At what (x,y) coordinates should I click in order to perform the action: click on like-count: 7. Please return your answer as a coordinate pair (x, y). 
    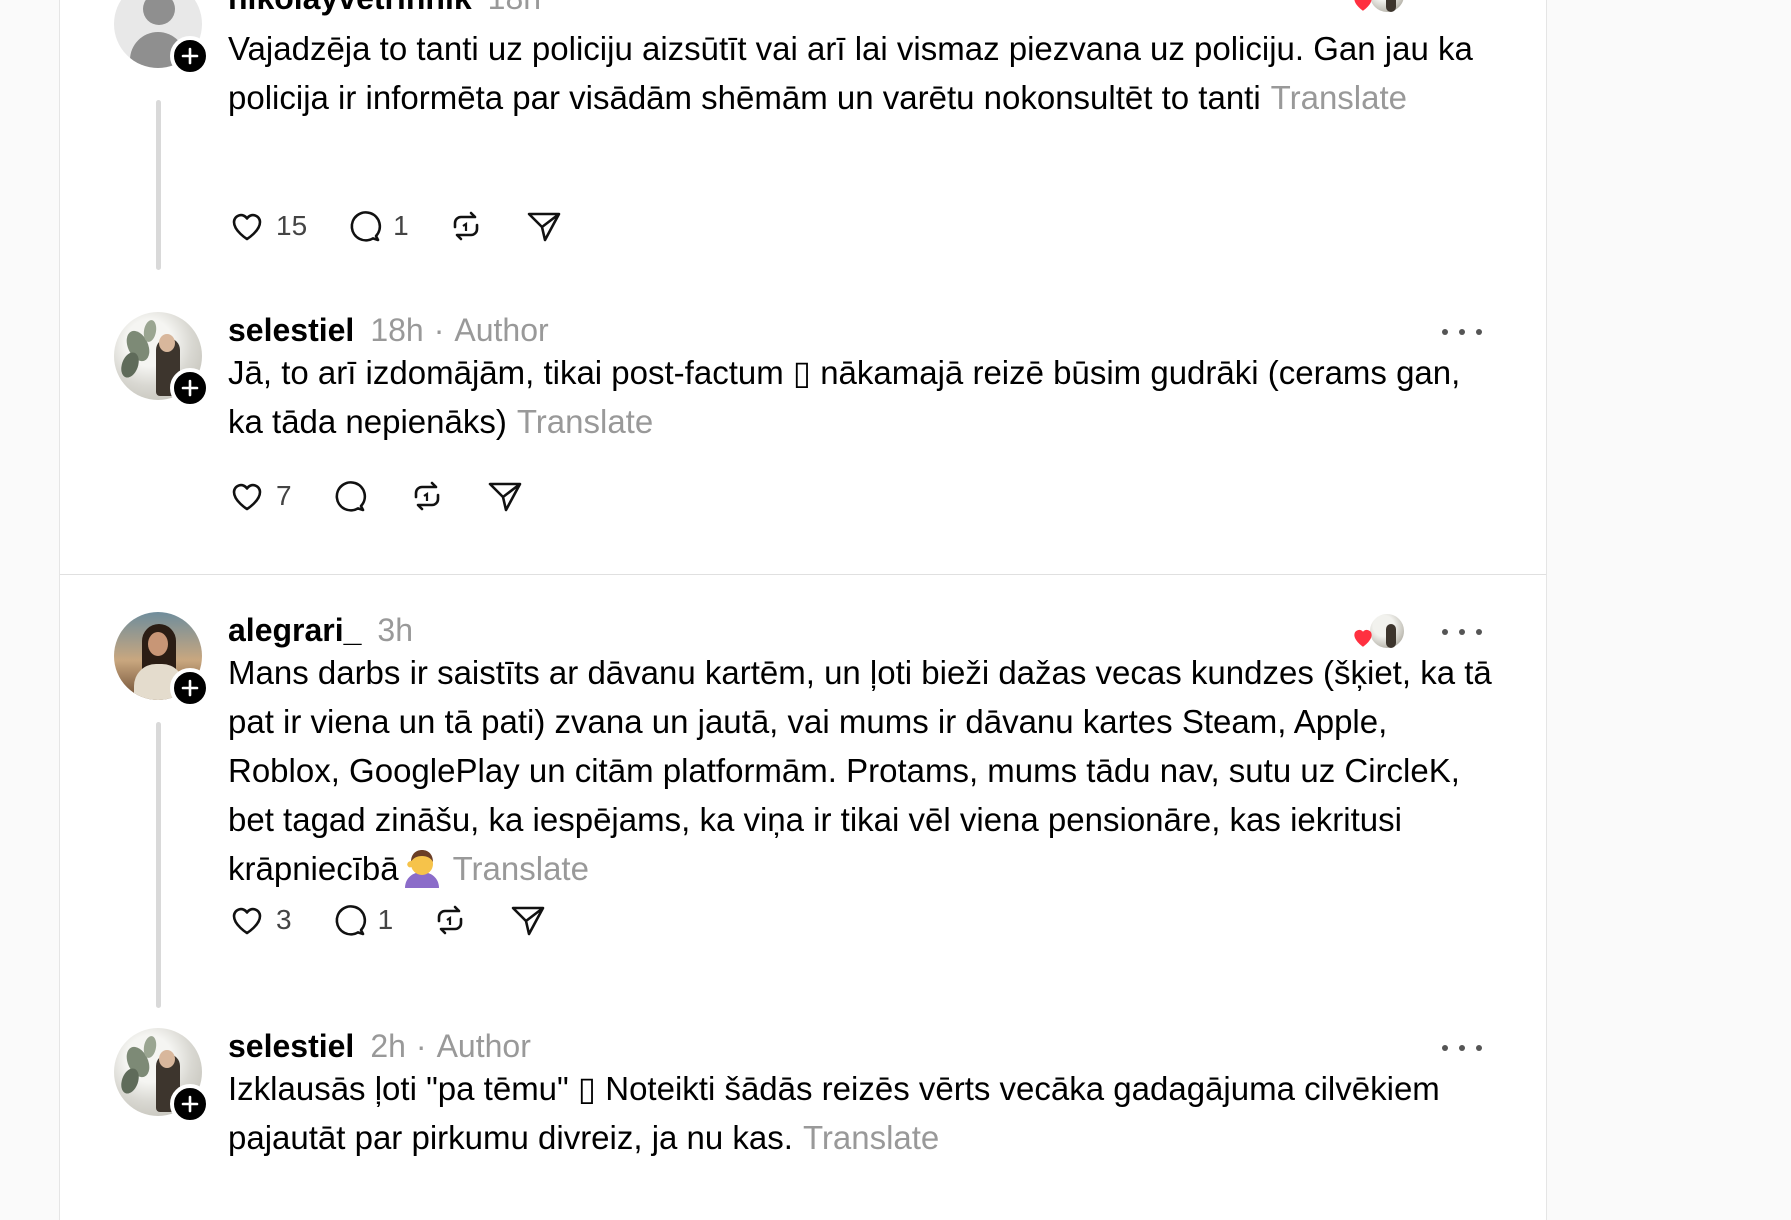
    Looking at the image, I should click on (284, 495).